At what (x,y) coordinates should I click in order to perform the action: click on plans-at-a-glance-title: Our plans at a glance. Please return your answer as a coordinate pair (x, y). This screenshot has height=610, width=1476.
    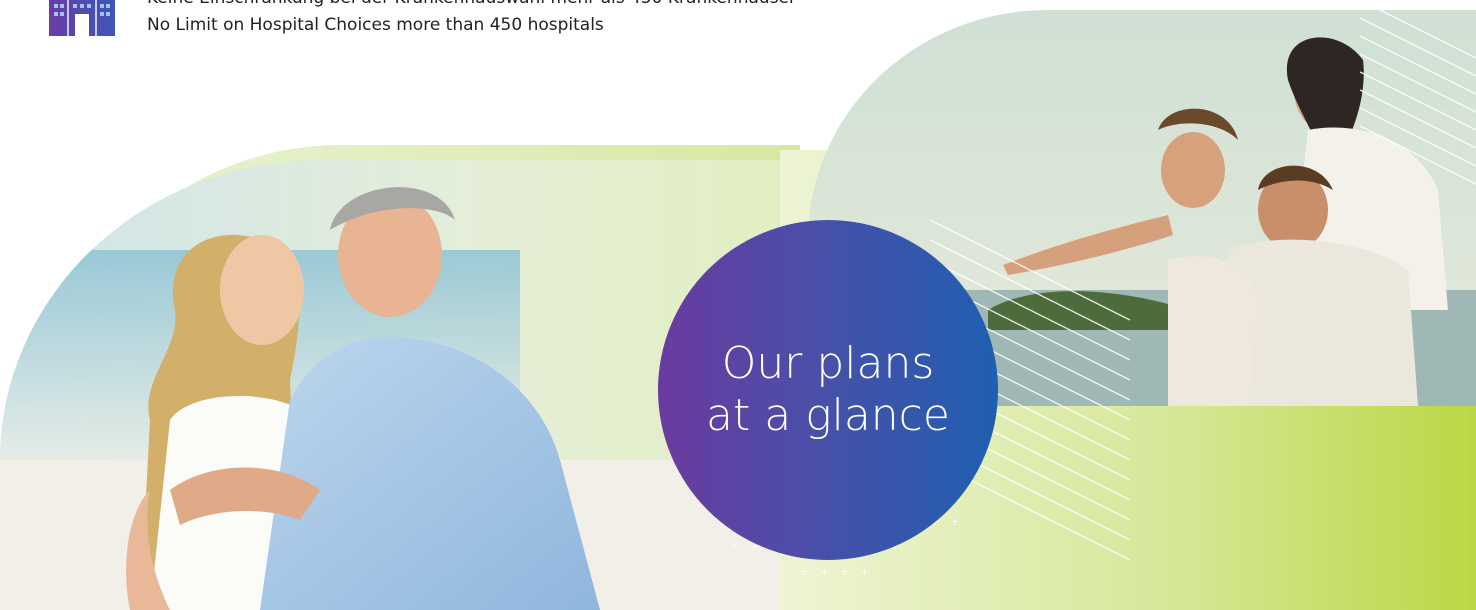
    Looking at the image, I should click on (828, 389).